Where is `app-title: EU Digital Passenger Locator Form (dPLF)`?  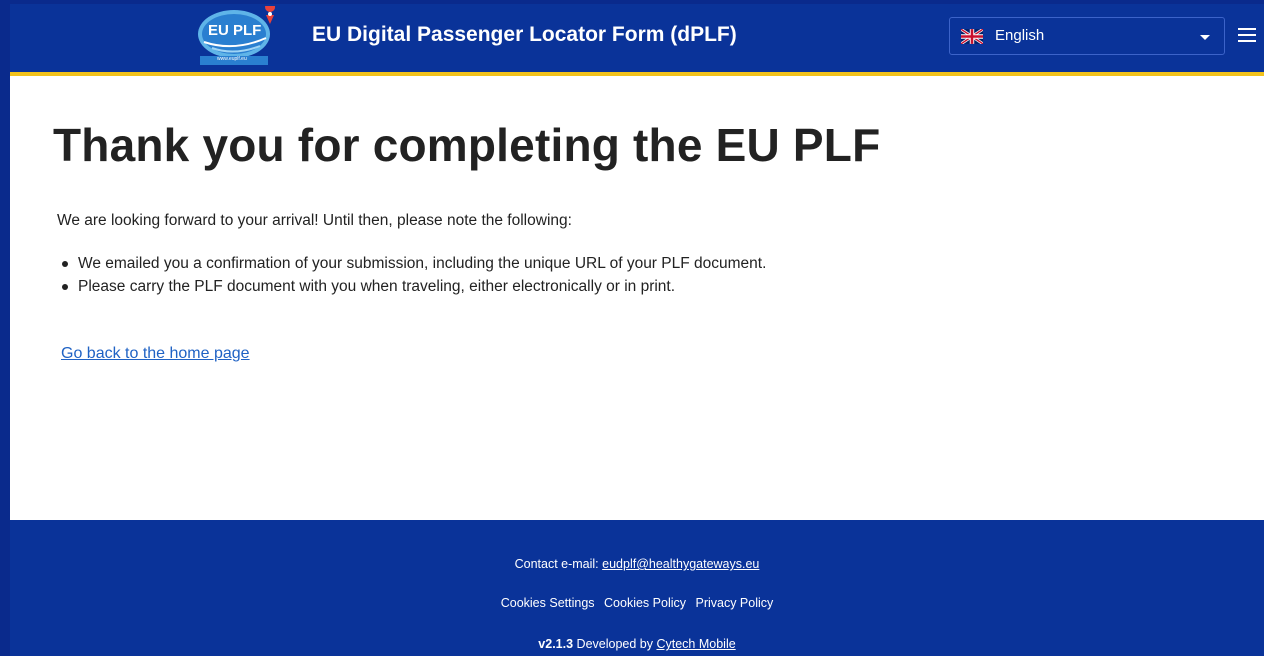 app-title: EU Digital Passenger Locator Form (dPLF) is located at coordinates (524, 34).